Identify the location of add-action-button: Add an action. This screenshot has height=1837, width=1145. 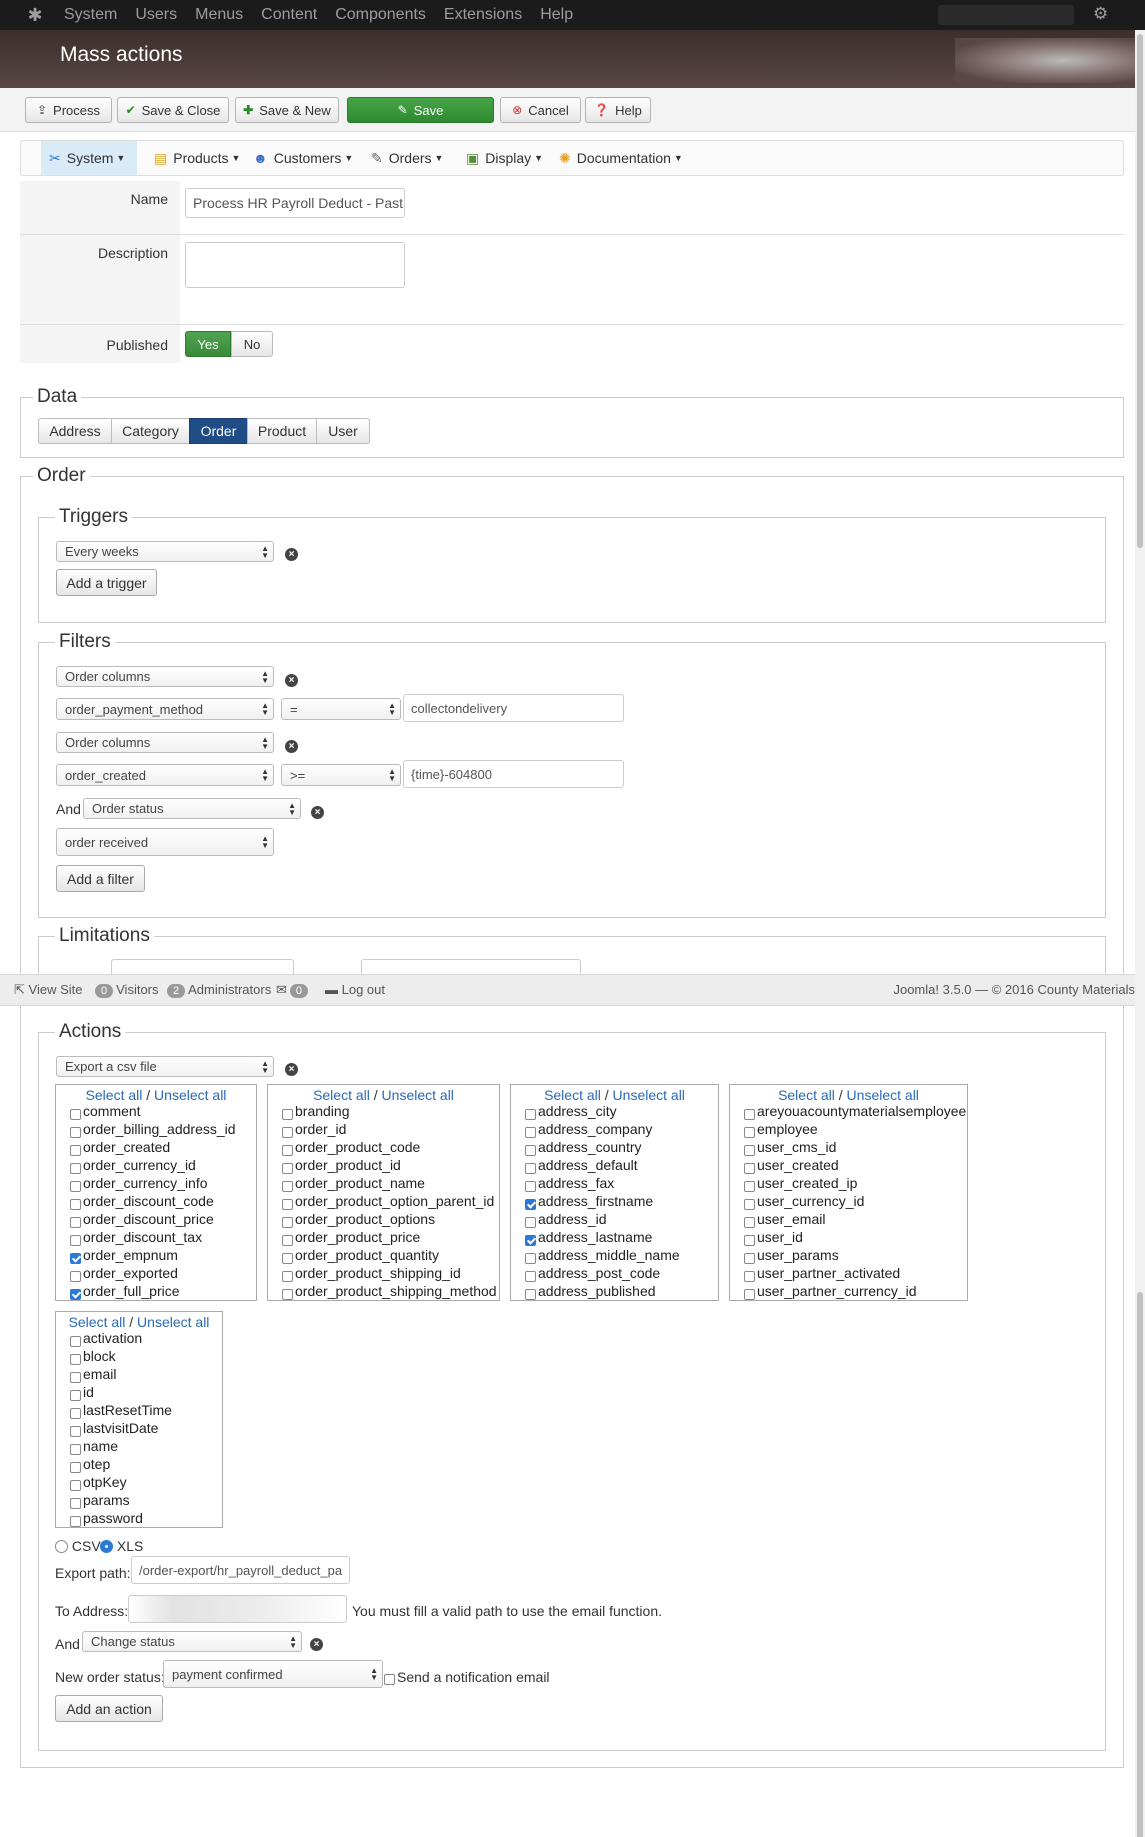
(109, 1708).